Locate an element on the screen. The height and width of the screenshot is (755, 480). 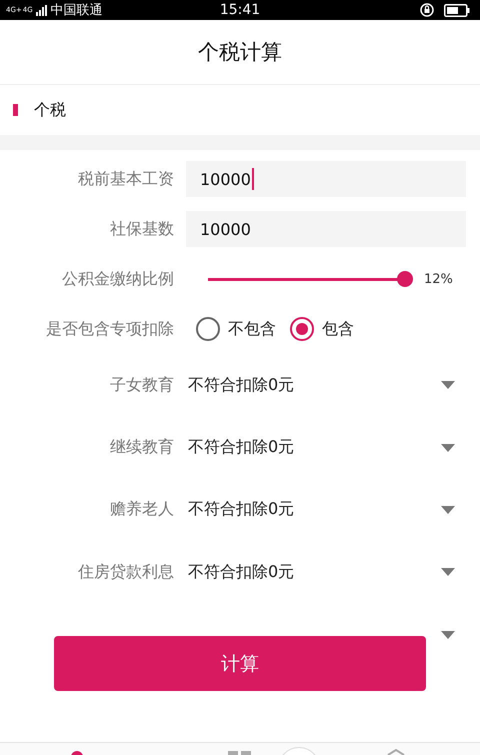
battery-icon is located at coordinates (457, 10).